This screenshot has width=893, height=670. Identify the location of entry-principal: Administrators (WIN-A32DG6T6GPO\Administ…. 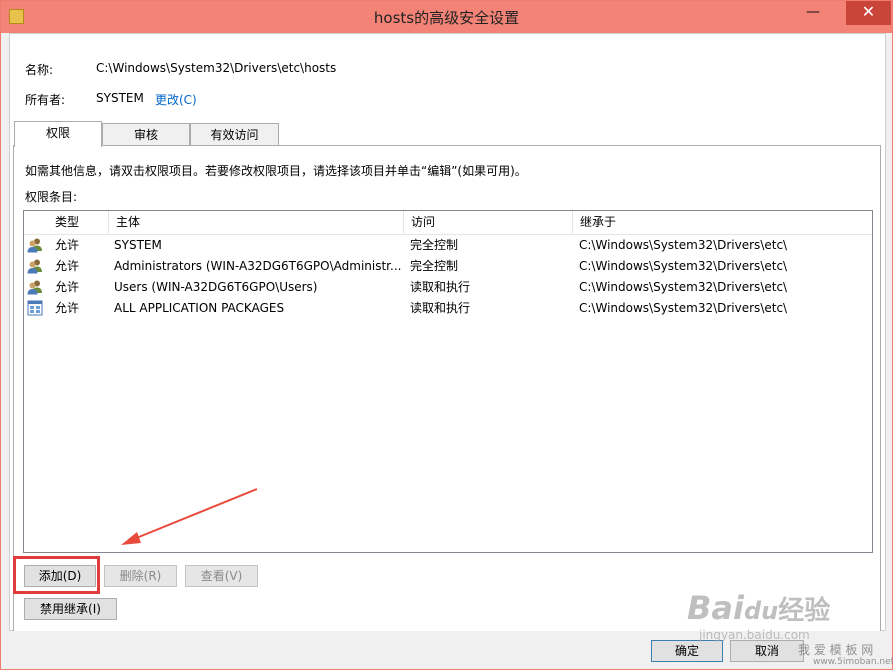
(258, 266).